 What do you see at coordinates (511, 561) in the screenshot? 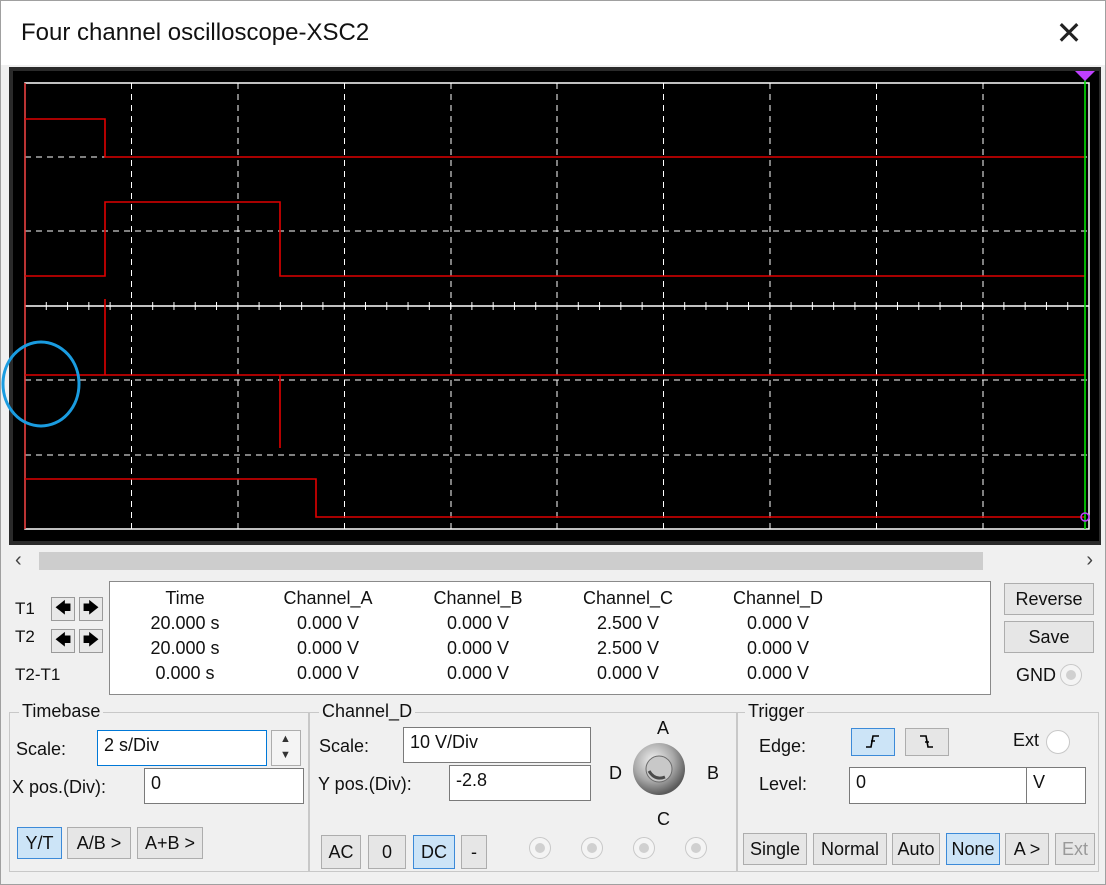
I see `scroll-thumb` at bounding box center [511, 561].